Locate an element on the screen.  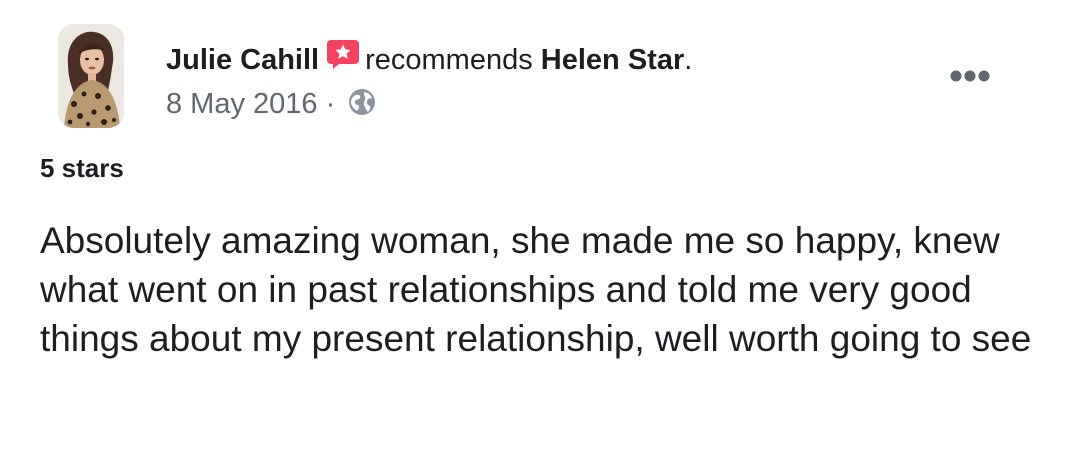
post-meta: 8 May 2016 · is located at coordinates (271, 104).